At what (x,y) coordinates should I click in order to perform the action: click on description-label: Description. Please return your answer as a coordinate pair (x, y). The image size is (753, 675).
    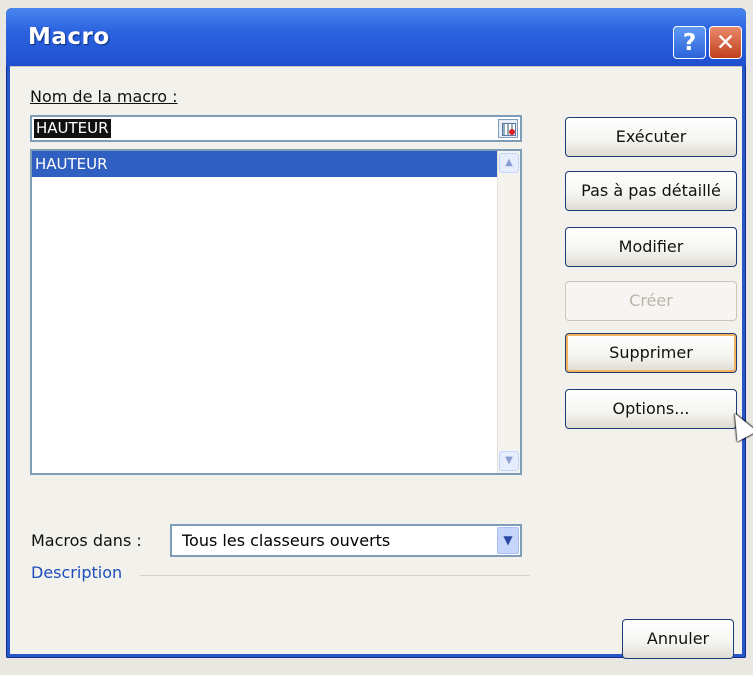
    Looking at the image, I should click on (77, 572).